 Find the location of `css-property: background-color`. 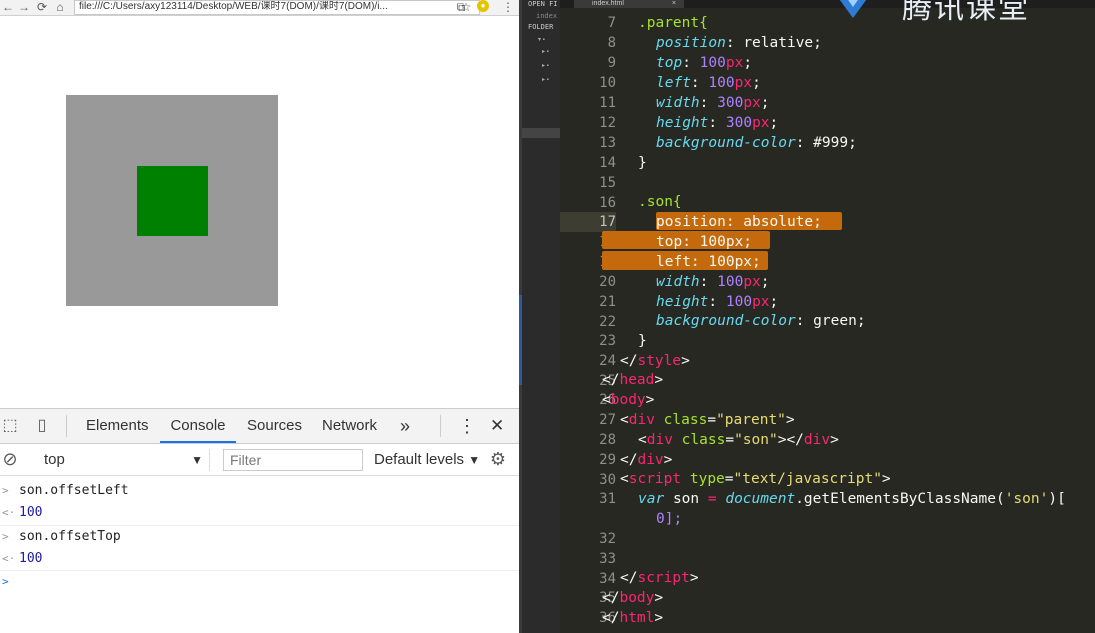

css-property: background-color is located at coordinates (726, 143).